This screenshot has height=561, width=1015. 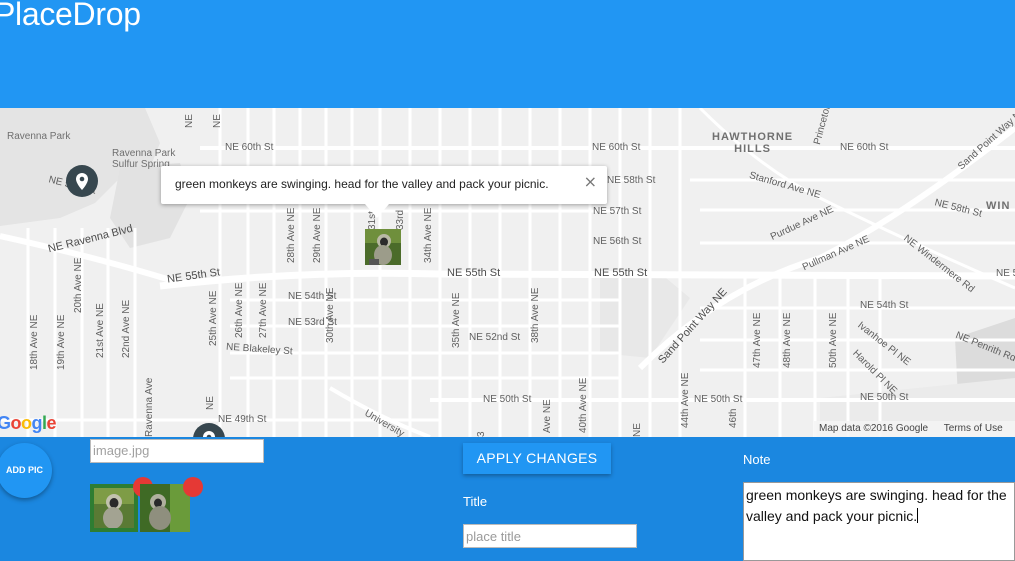 What do you see at coordinates (28, 423) in the screenshot?
I see `google-logo: Google` at bounding box center [28, 423].